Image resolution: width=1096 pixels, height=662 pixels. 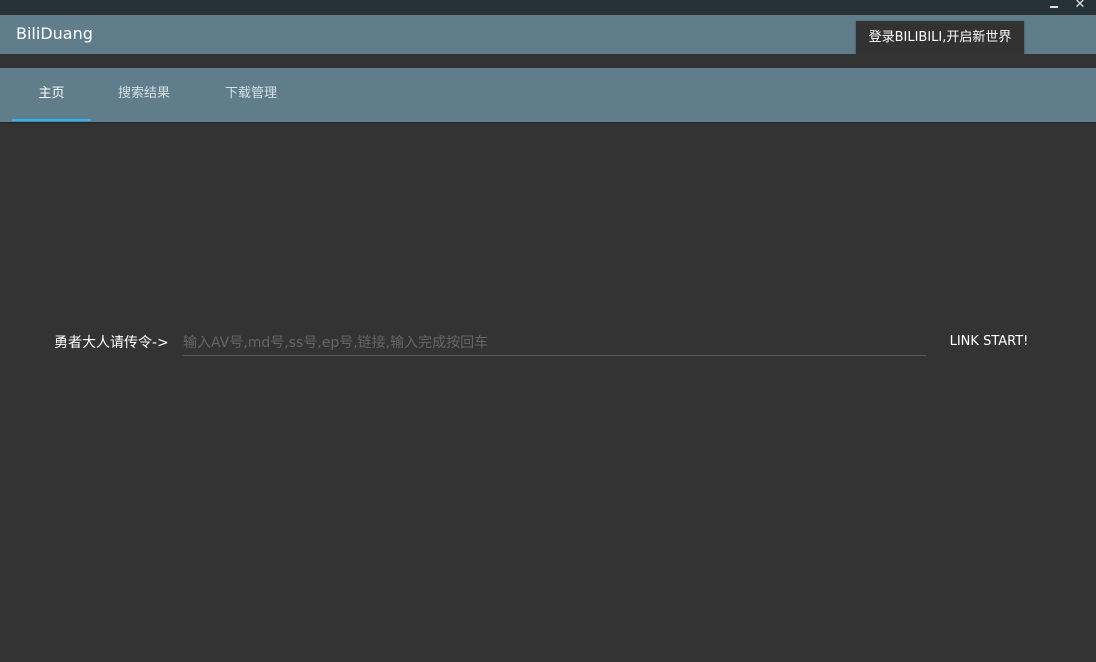 What do you see at coordinates (940, 37) in the screenshot?
I see `login-button: 登录BILIBILI,开启新世界` at bounding box center [940, 37].